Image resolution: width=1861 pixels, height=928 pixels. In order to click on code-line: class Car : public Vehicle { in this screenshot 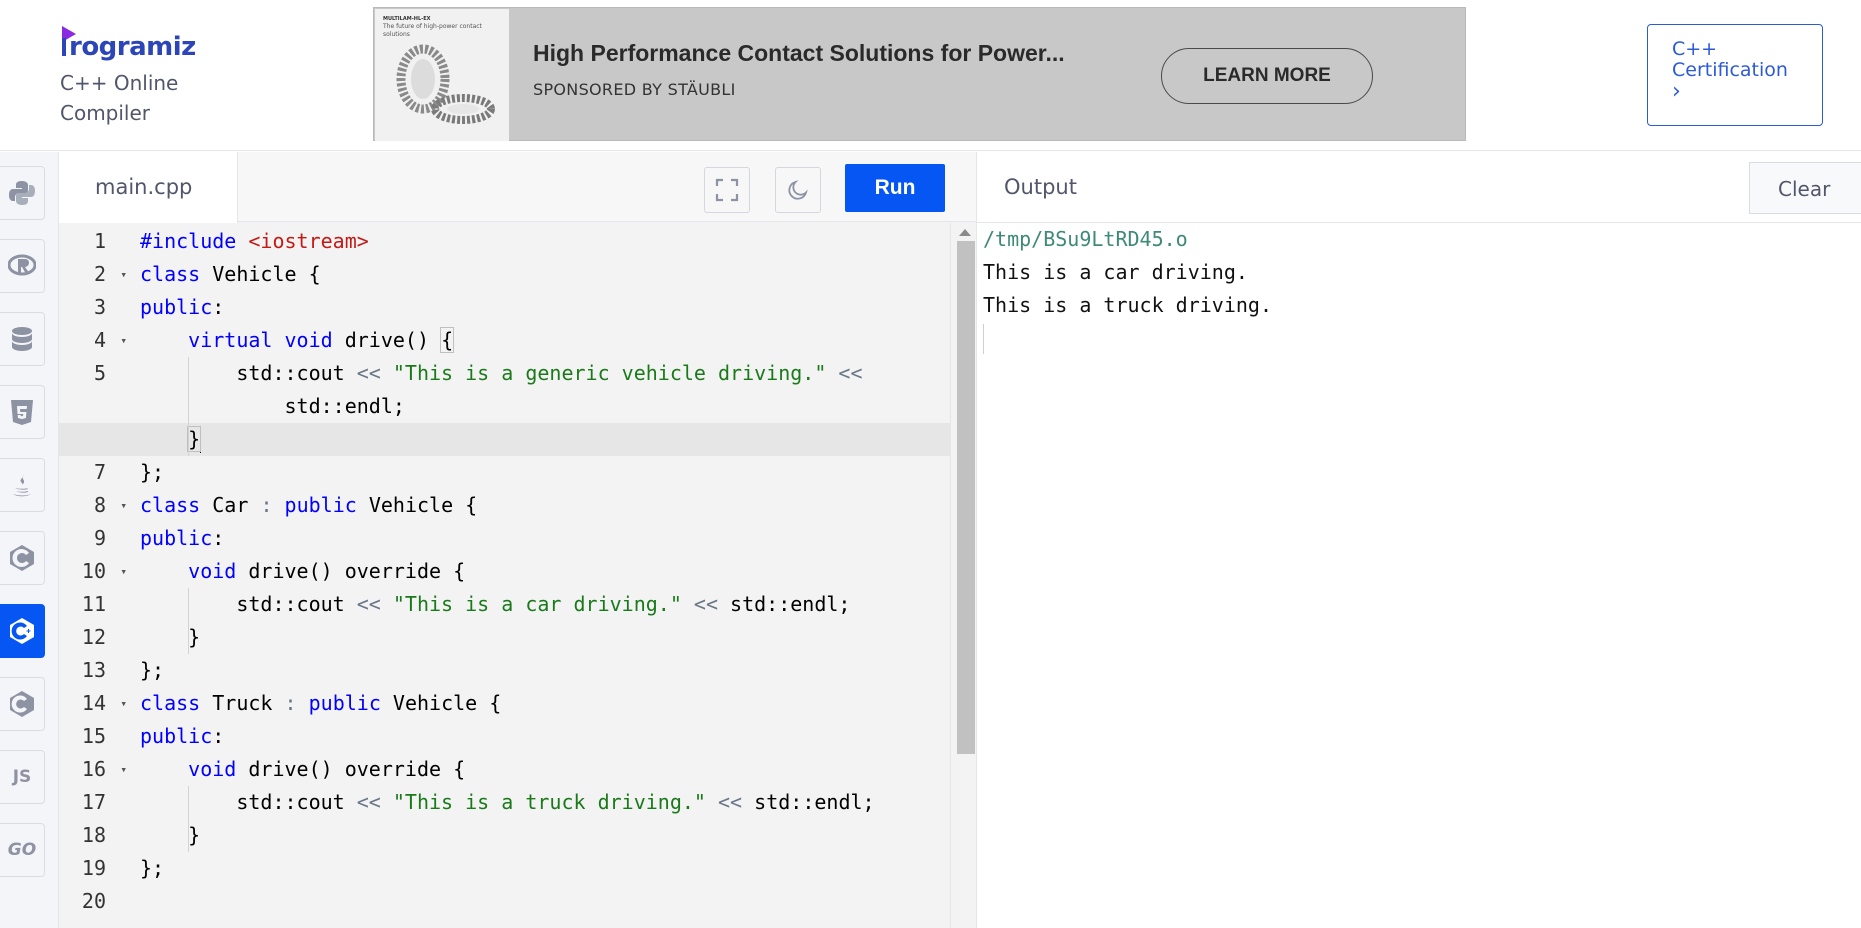, I will do `click(308, 505)`.